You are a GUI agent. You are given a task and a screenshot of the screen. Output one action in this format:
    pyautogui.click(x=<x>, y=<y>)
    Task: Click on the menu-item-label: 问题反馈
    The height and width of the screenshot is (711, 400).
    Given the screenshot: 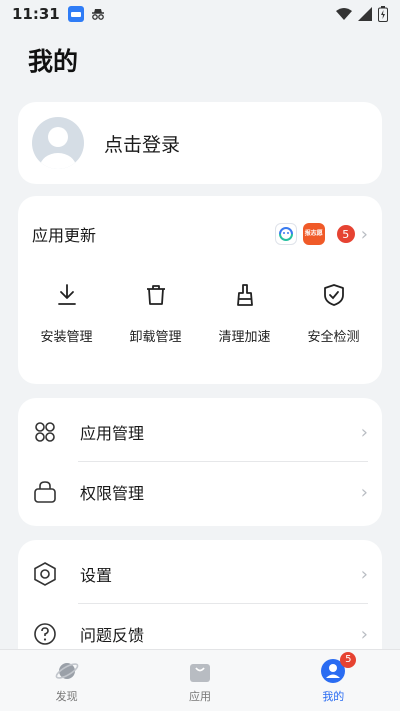 What is the action you would take?
    pyautogui.click(x=112, y=635)
    